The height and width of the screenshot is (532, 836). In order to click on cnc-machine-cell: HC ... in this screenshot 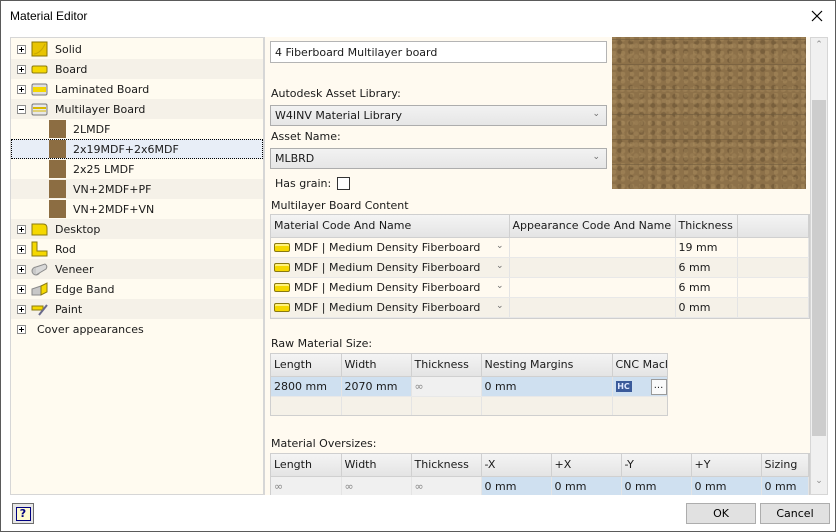, I will do `click(639, 386)`.